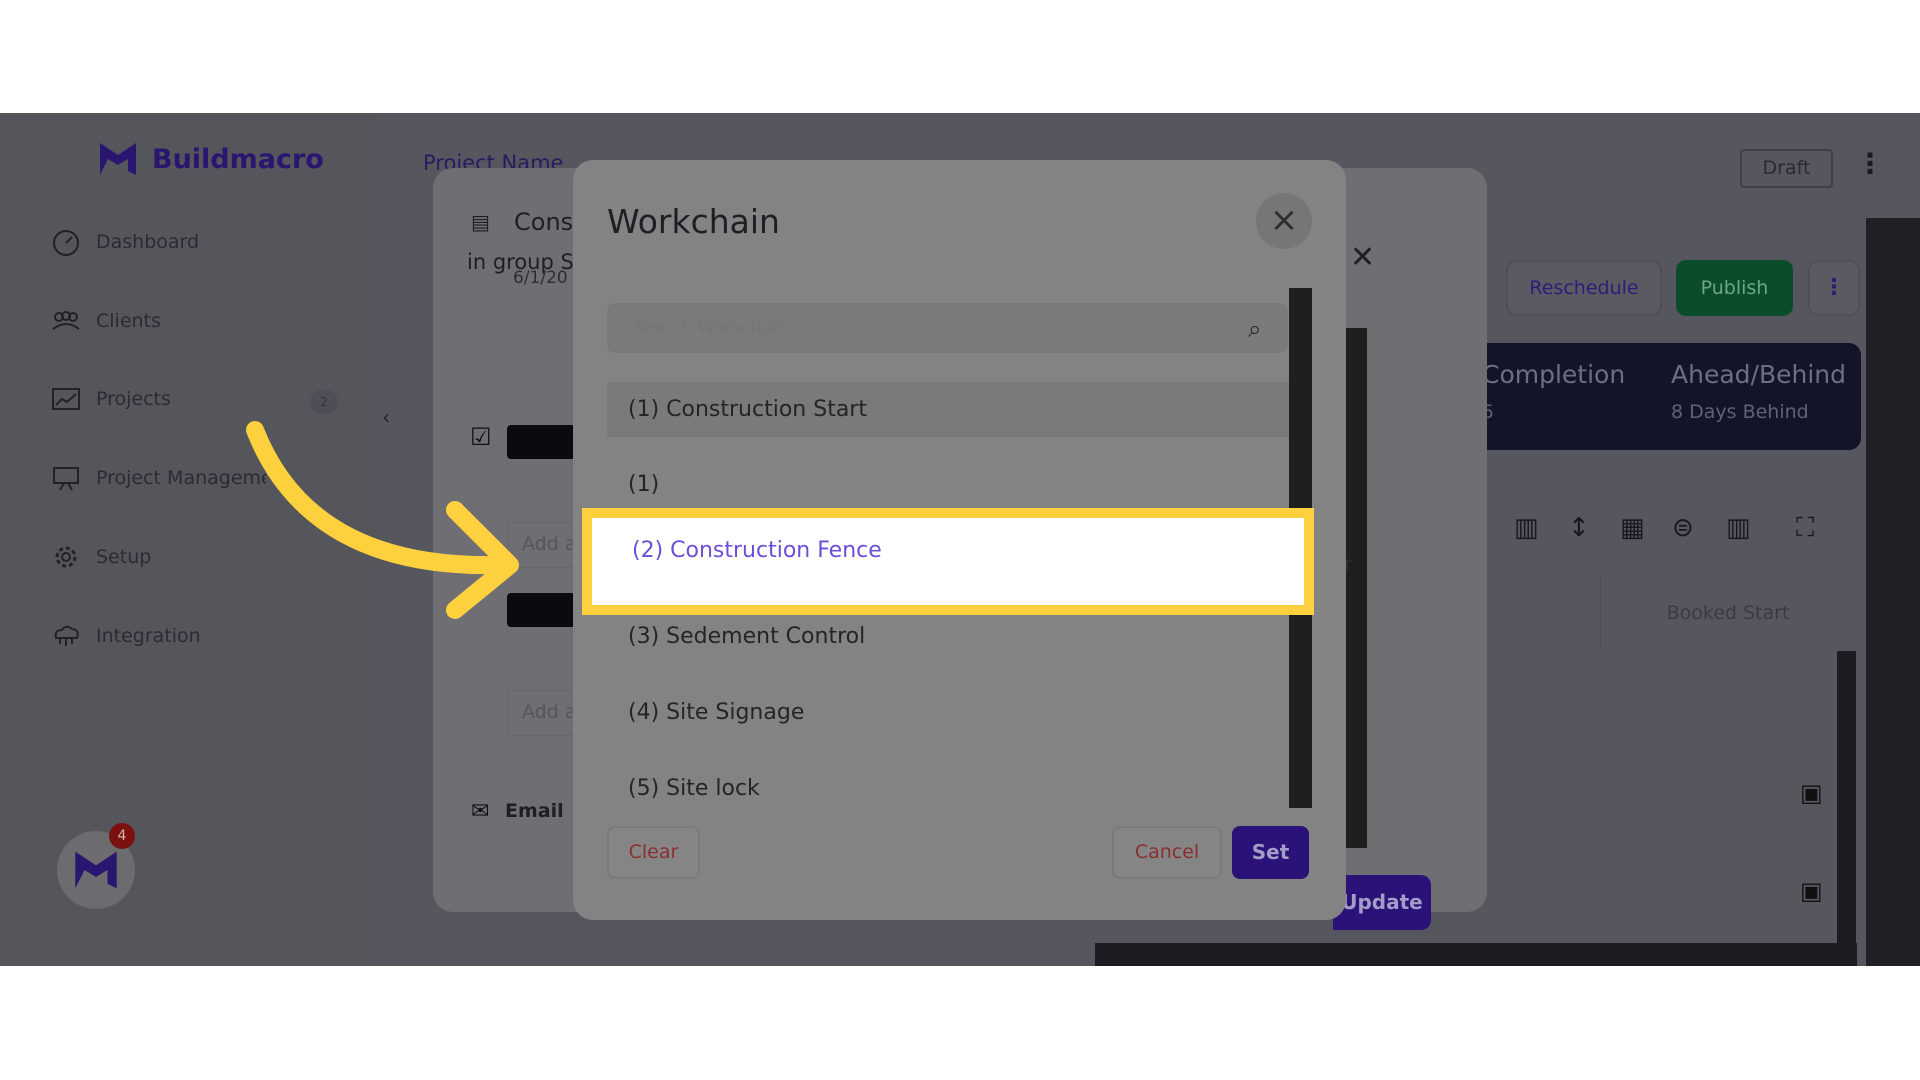 This screenshot has width=1920, height=1080. Describe the element at coordinates (1740, 412) in the screenshot. I see `ahead-behind-value: 8 Days Behind` at that location.